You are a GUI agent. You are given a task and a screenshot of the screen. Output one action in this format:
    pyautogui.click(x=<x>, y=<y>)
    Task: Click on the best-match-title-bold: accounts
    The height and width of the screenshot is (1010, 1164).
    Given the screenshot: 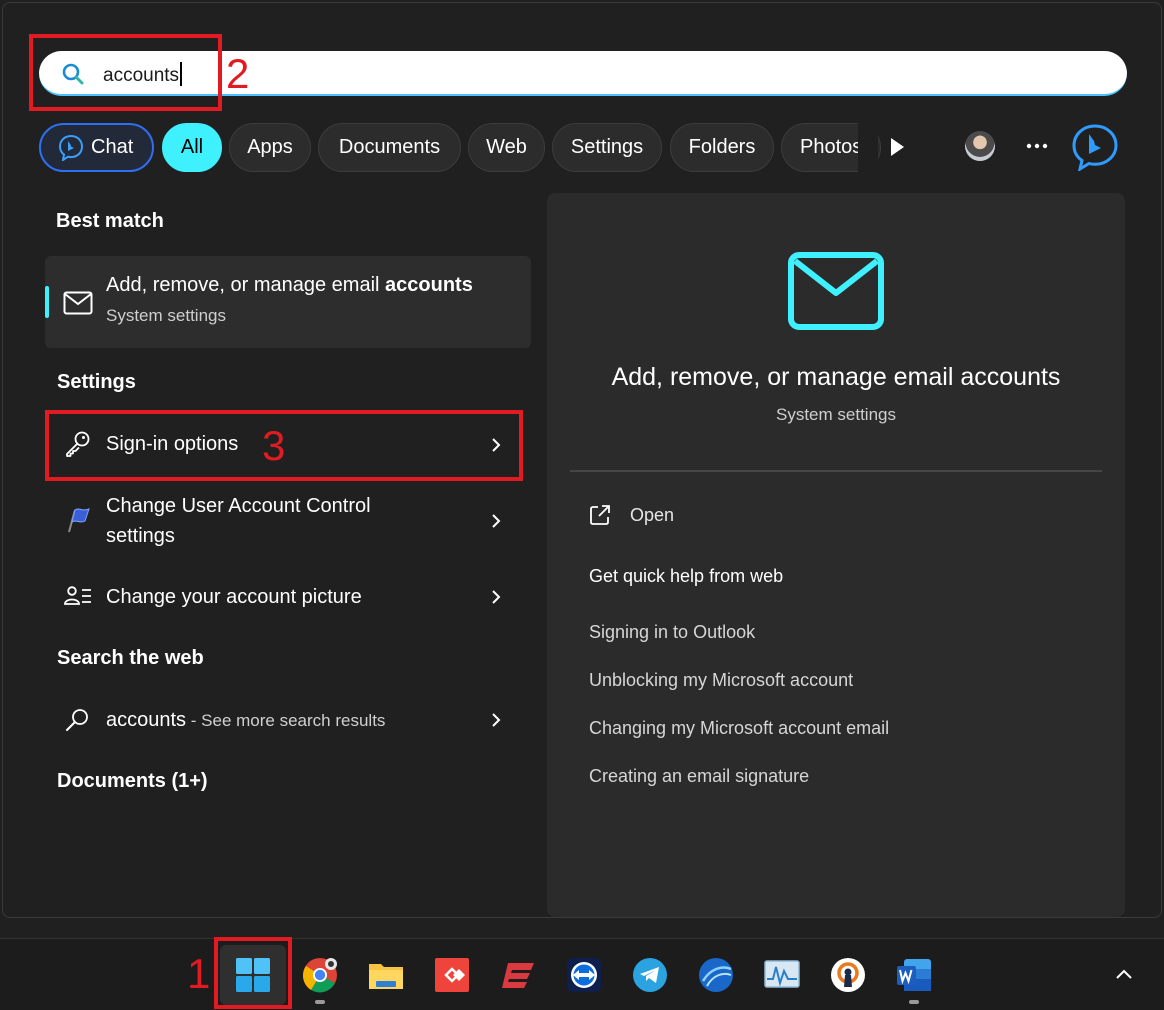 What is the action you would take?
    pyautogui.click(x=429, y=285)
    